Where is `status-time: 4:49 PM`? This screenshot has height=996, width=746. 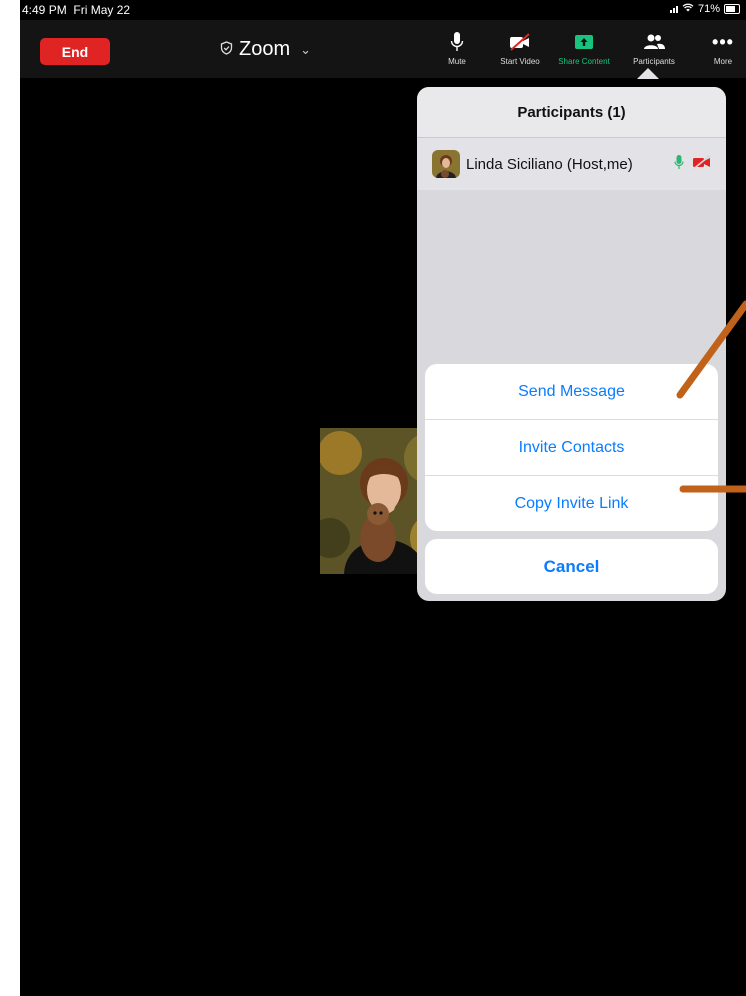
status-time: 4:49 PM is located at coordinates (44, 10).